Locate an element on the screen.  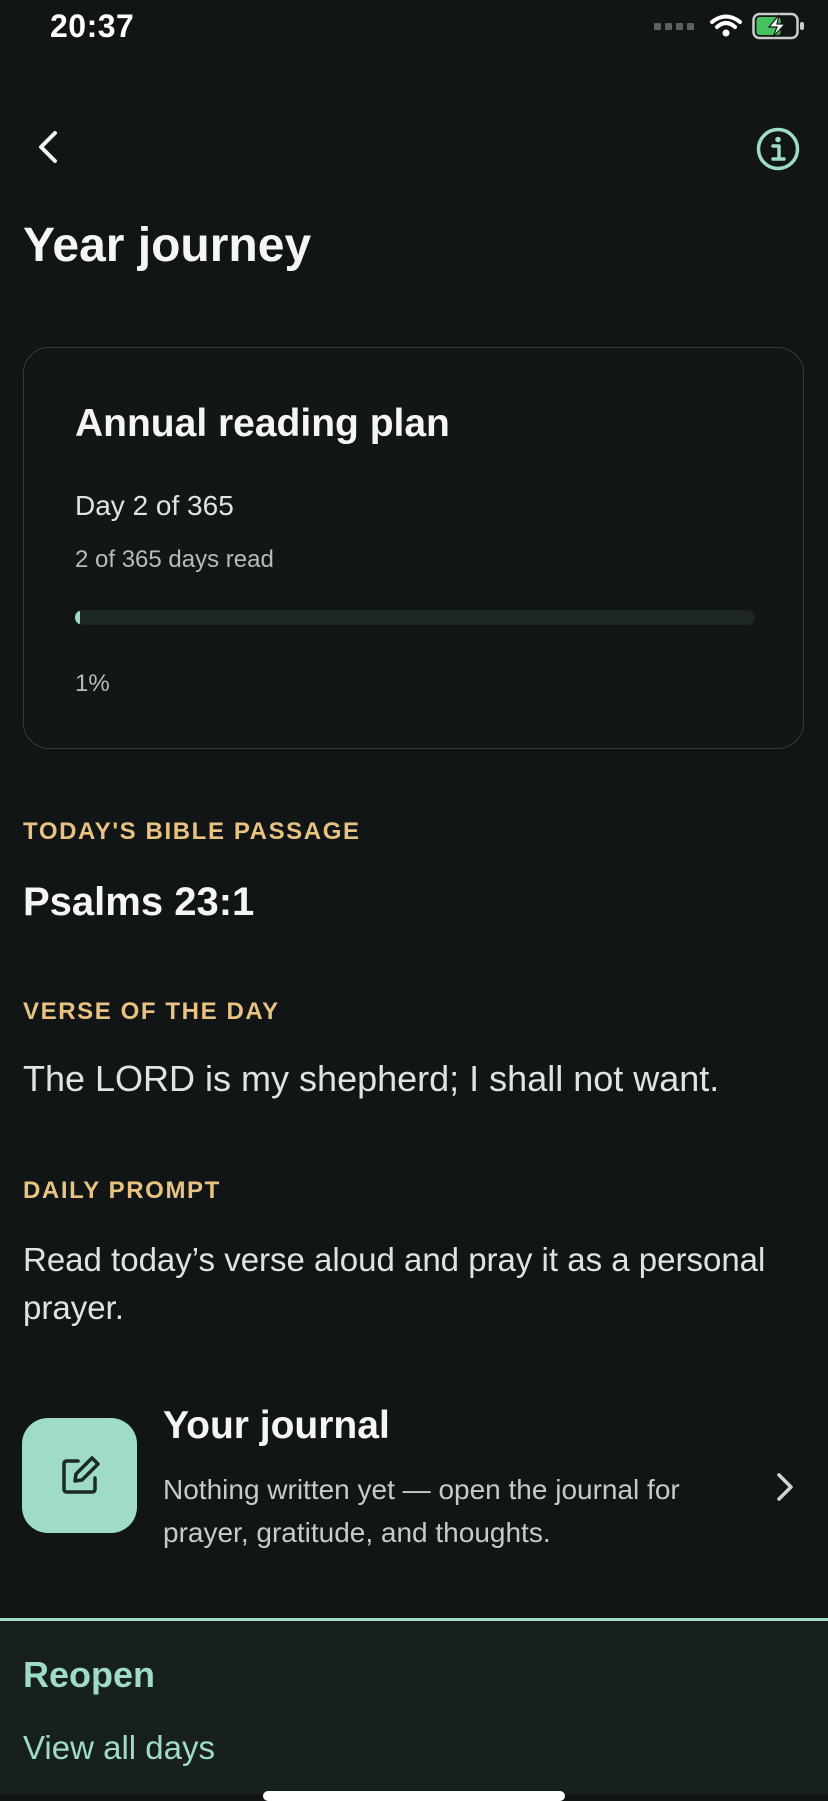
info-icon is located at coordinates (778, 149).